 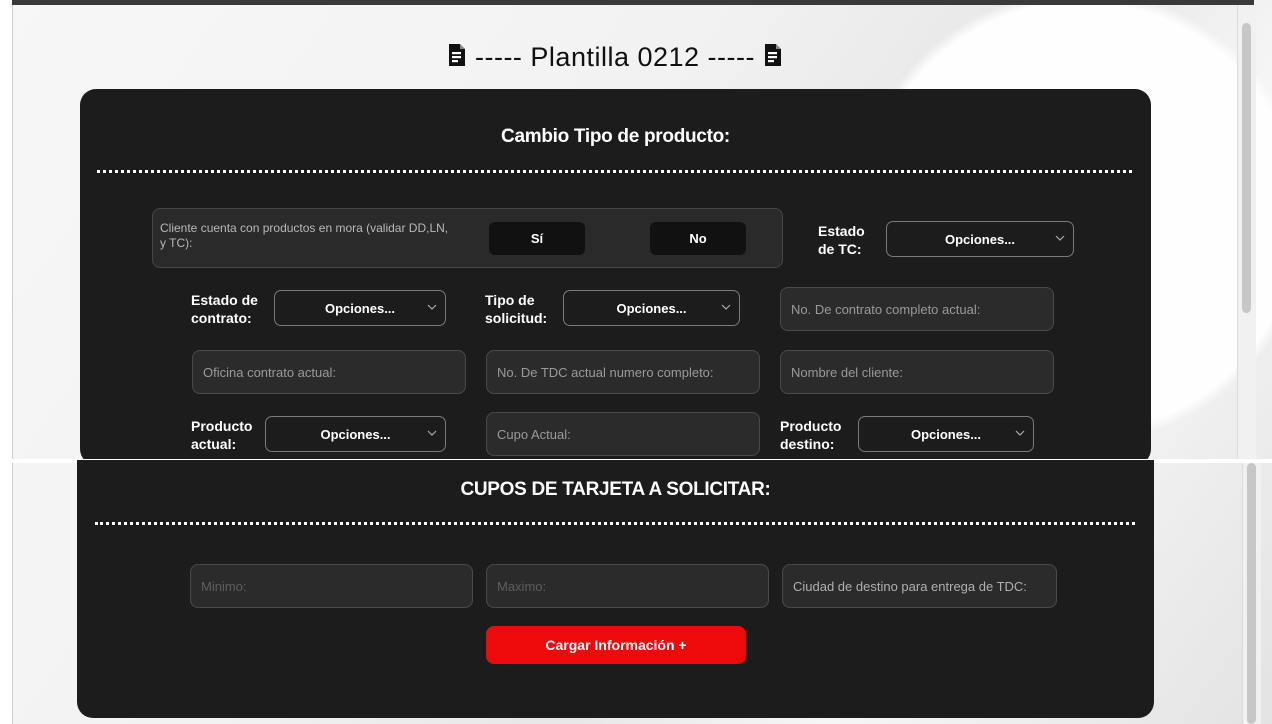 What do you see at coordinates (516, 309) in the screenshot?
I see `tipo-solicitud-label: Tipo de solicitud:` at bounding box center [516, 309].